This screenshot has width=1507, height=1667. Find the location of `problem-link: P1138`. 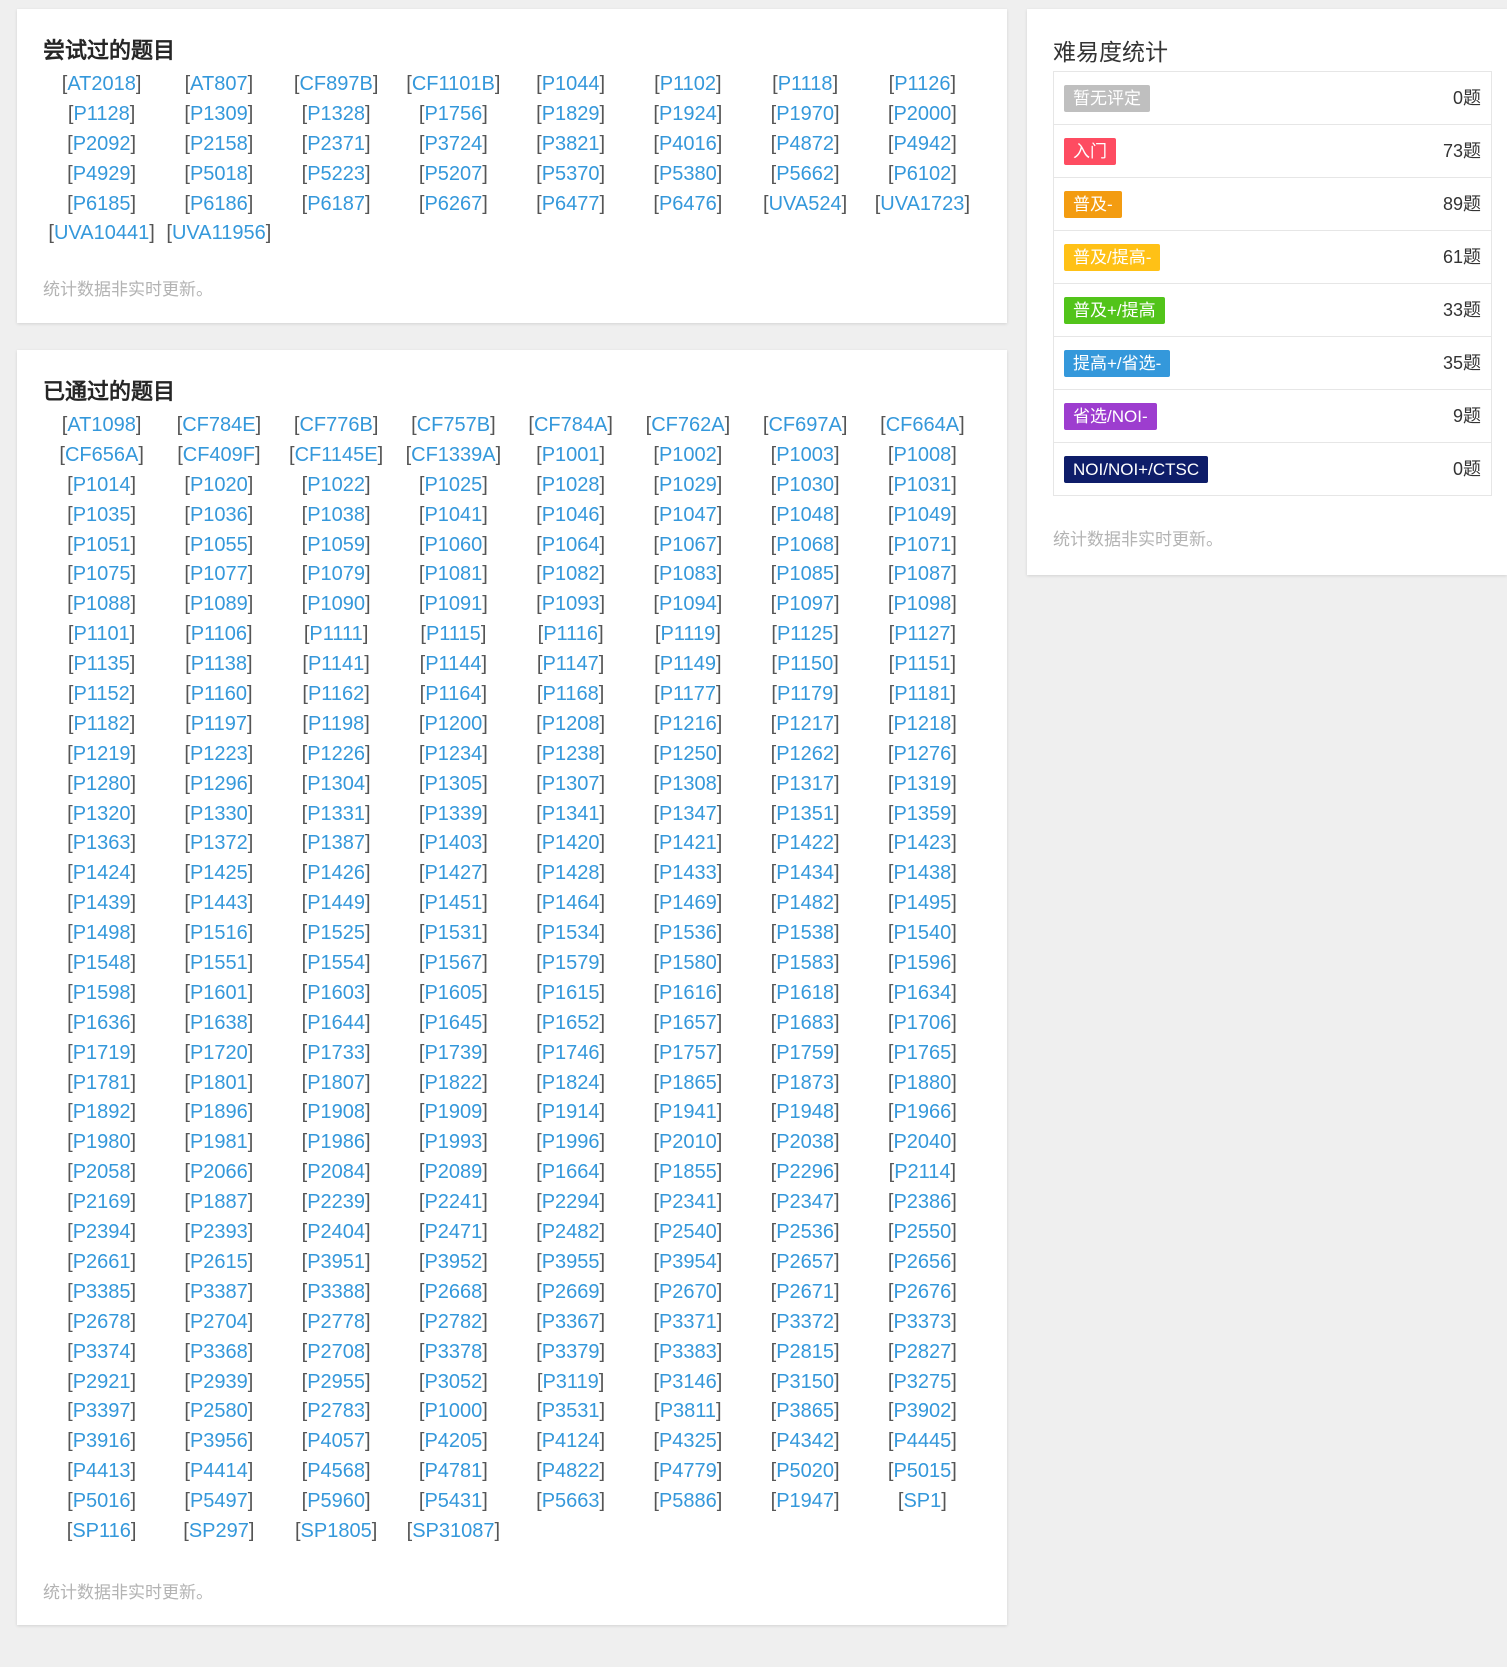

problem-link: P1138 is located at coordinates (219, 664).